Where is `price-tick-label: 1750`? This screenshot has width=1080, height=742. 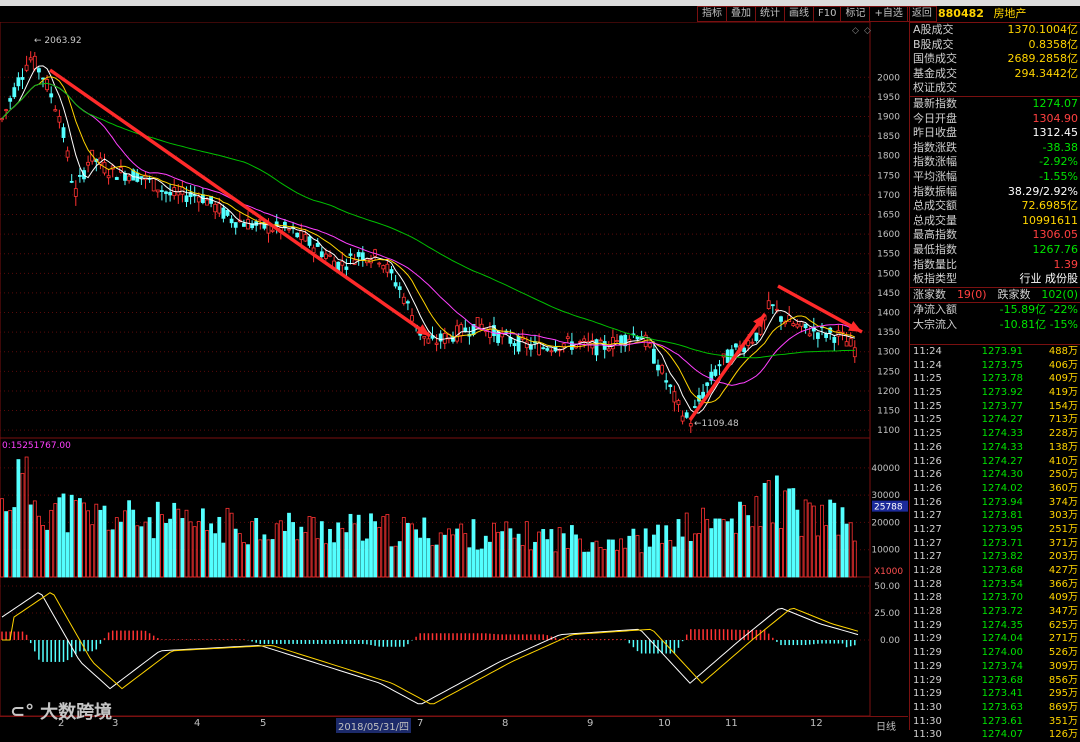 price-tick-label: 1750 is located at coordinates (888, 176).